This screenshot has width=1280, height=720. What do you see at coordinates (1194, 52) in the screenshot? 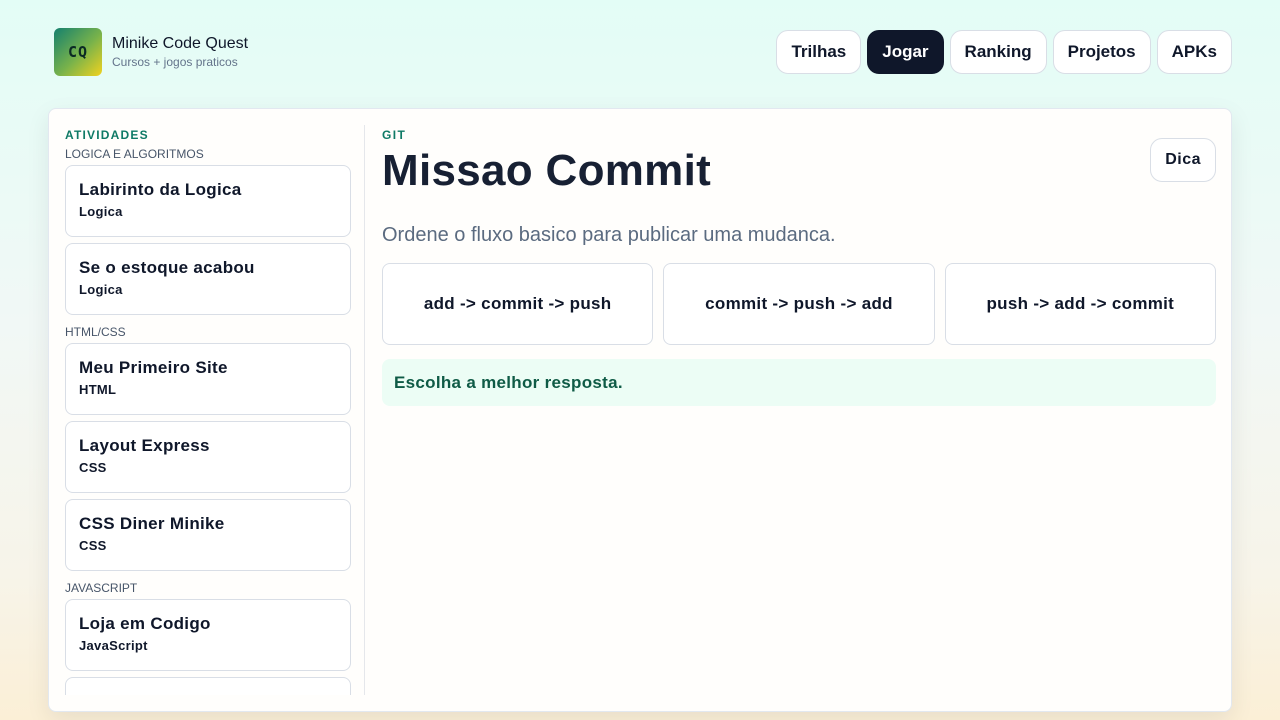
I see `nav-apks-button: APKs` at bounding box center [1194, 52].